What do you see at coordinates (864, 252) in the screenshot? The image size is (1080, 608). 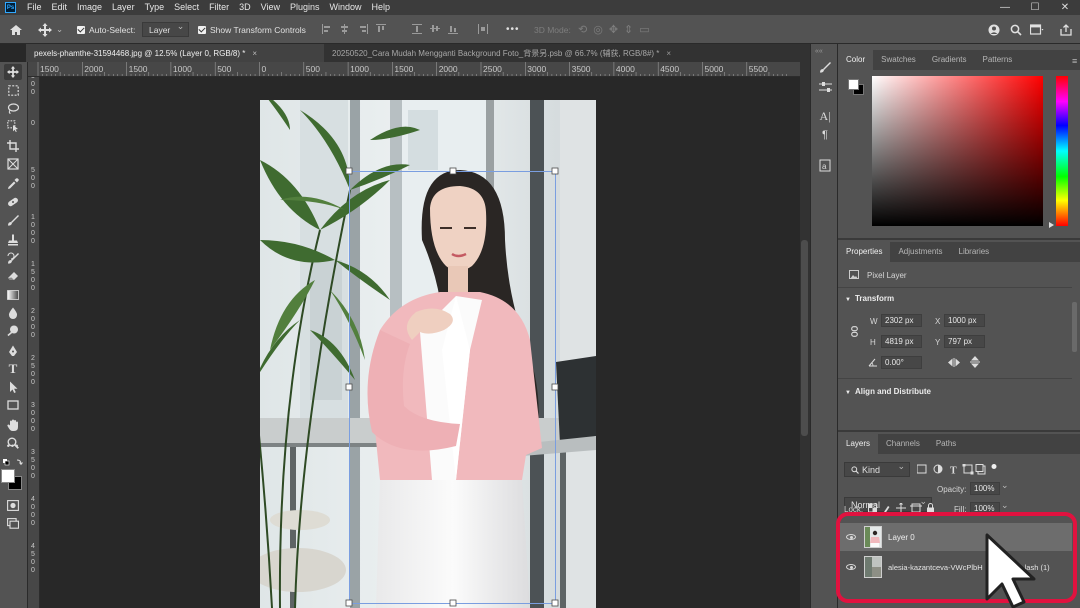 I see `tab-properties: Properties` at bounding box center [864, 252].